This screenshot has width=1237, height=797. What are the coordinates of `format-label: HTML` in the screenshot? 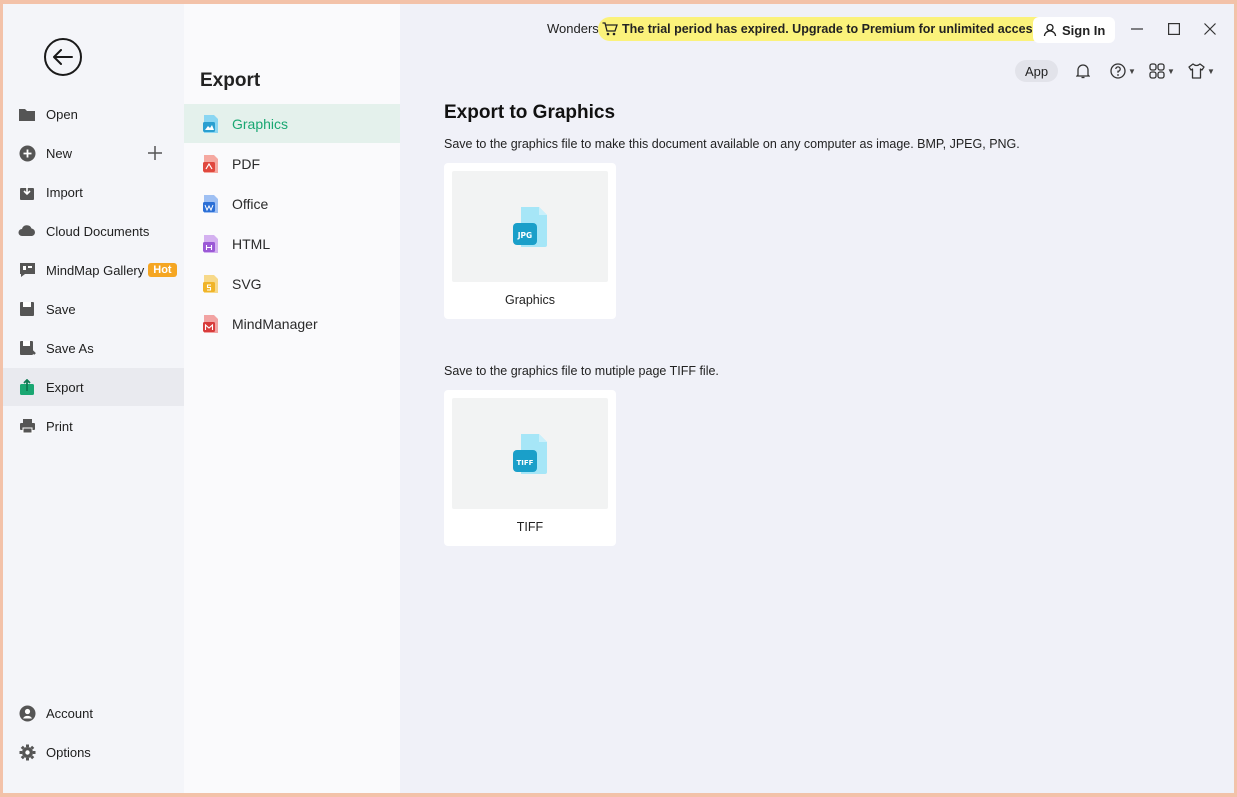 It's located at (251, 243).